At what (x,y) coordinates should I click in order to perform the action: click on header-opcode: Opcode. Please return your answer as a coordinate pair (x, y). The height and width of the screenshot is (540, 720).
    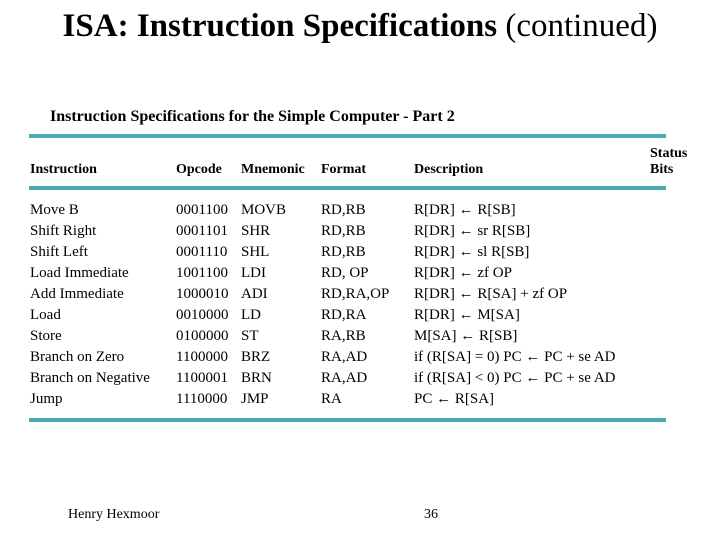
    Looking at the image, I should click on (199, 169).